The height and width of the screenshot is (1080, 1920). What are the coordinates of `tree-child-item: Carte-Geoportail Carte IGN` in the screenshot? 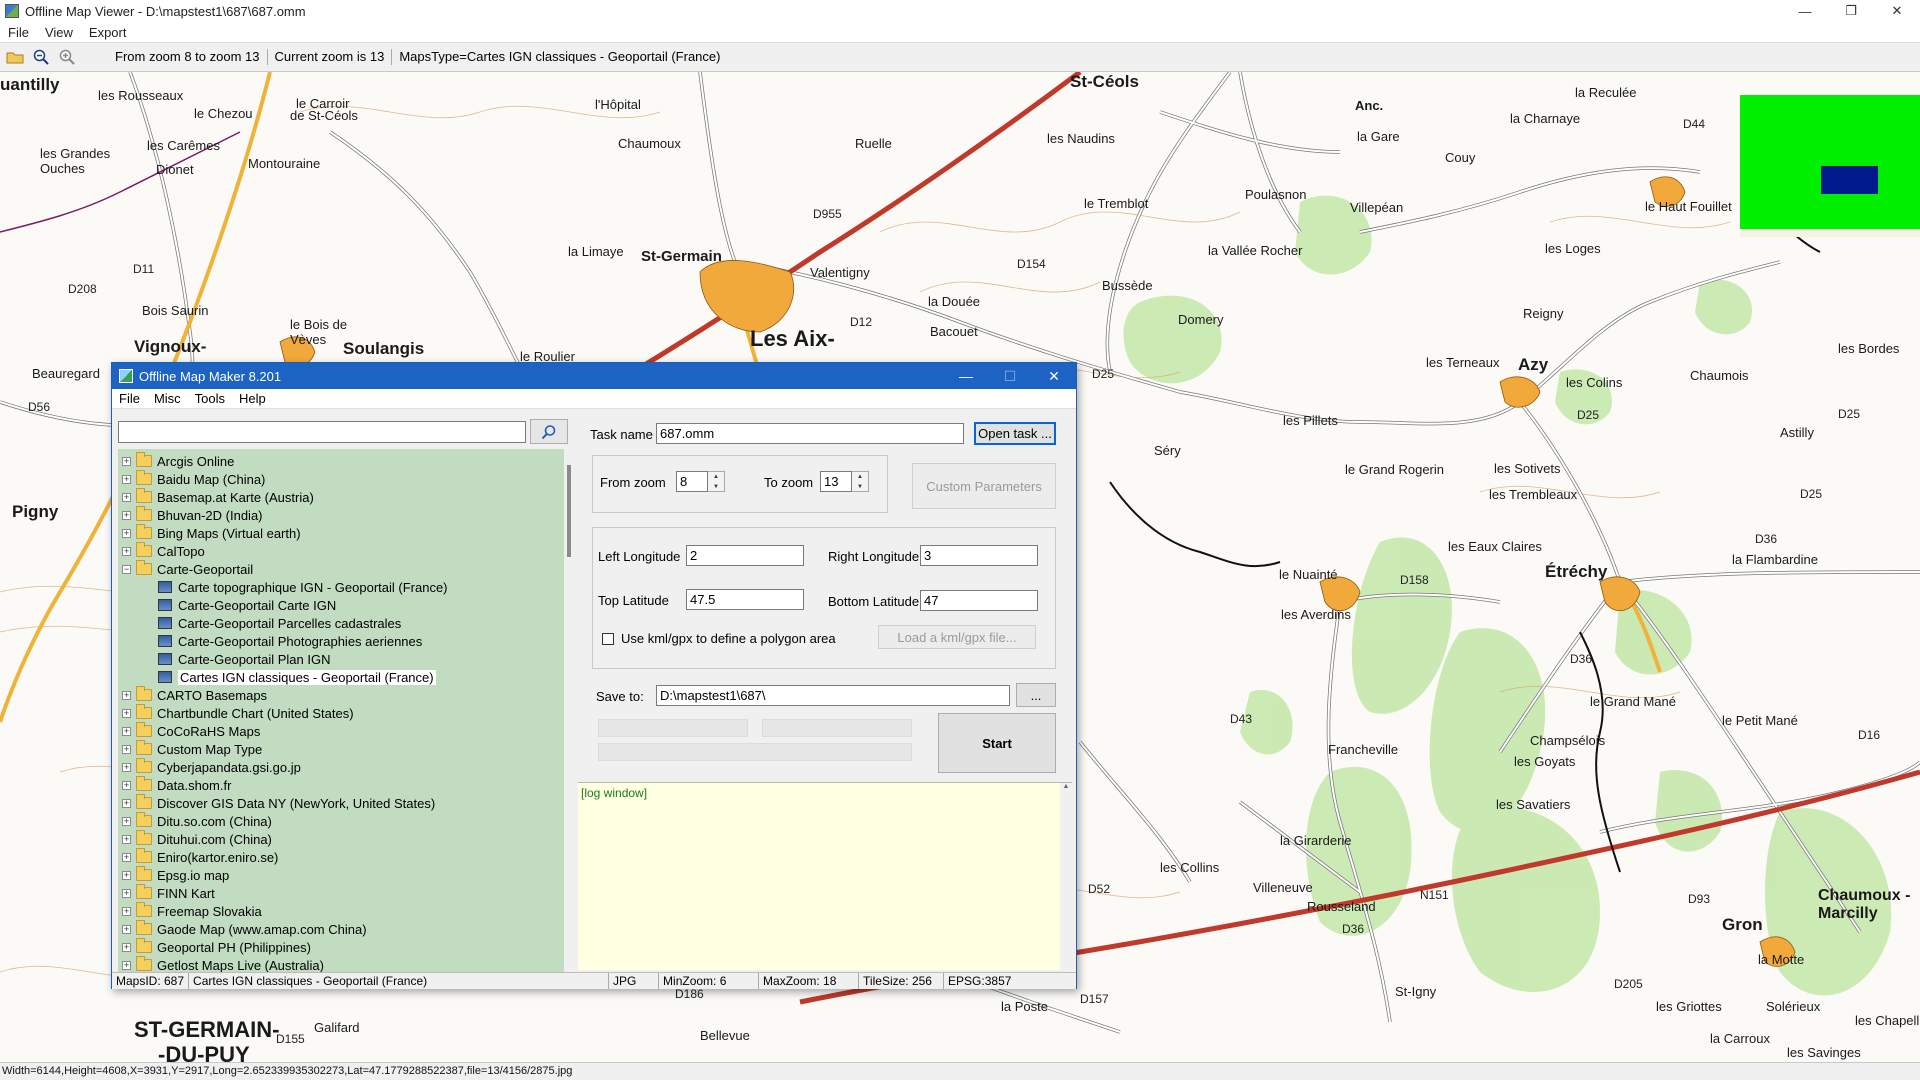 It's located at (341, 605).